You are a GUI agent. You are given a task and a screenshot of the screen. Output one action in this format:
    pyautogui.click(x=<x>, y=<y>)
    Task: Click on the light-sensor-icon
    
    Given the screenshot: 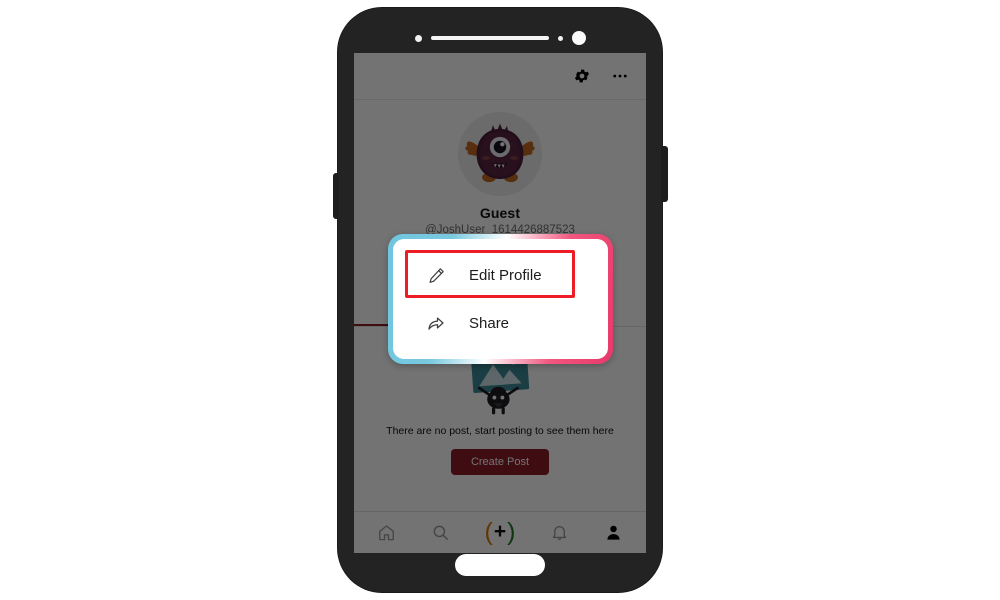 What is the action you would take?
    pyautogui.click(x=560, y=38)
    